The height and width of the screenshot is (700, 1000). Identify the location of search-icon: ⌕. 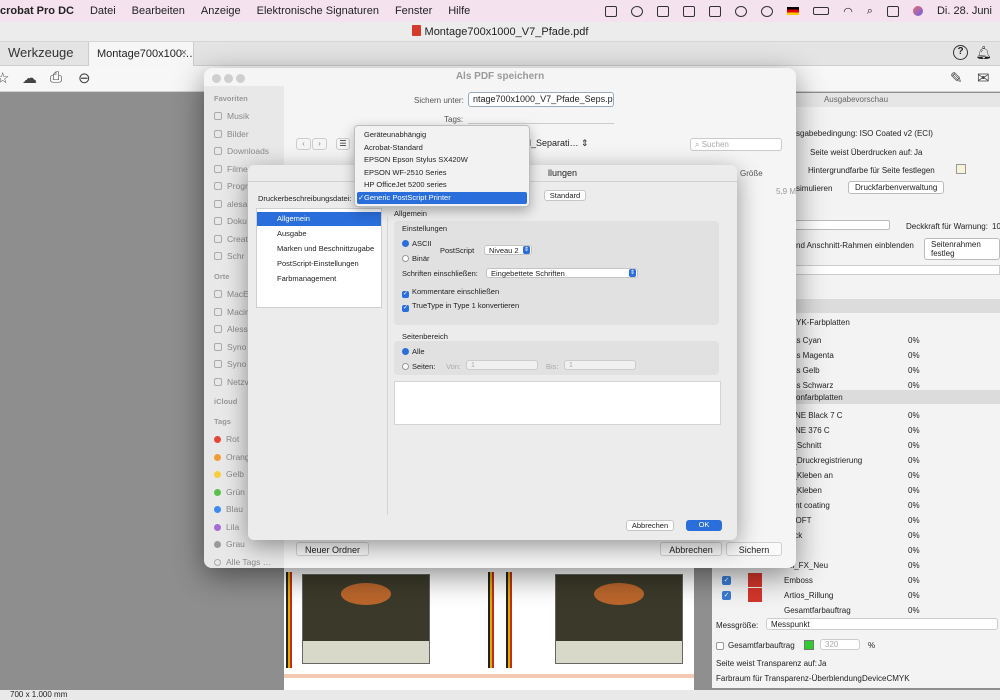
(870, 11).